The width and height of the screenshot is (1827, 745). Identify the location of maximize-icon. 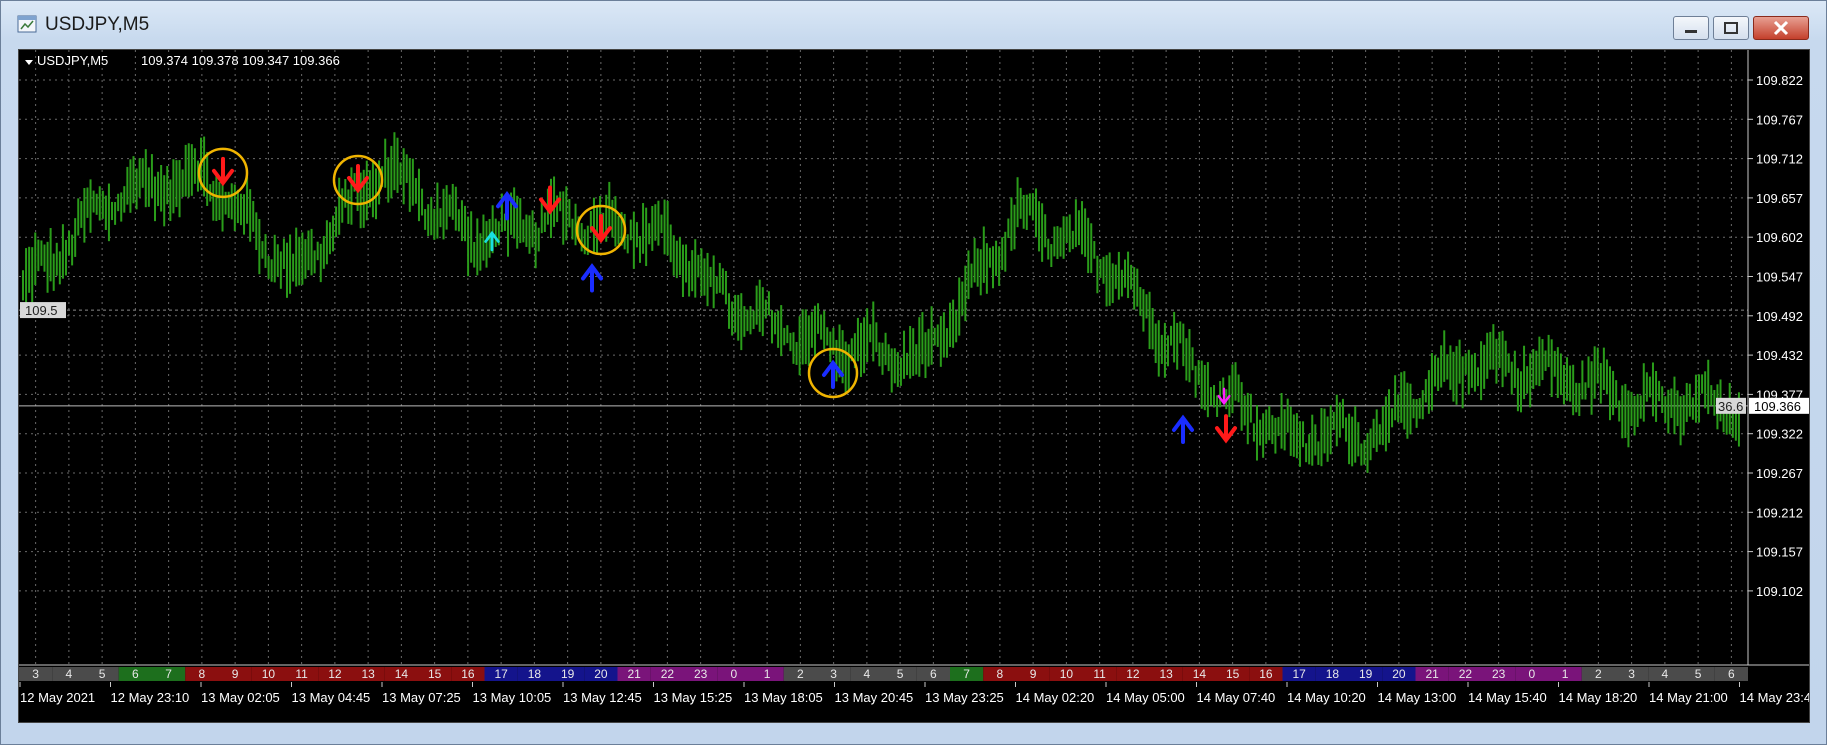
(1731, 28).